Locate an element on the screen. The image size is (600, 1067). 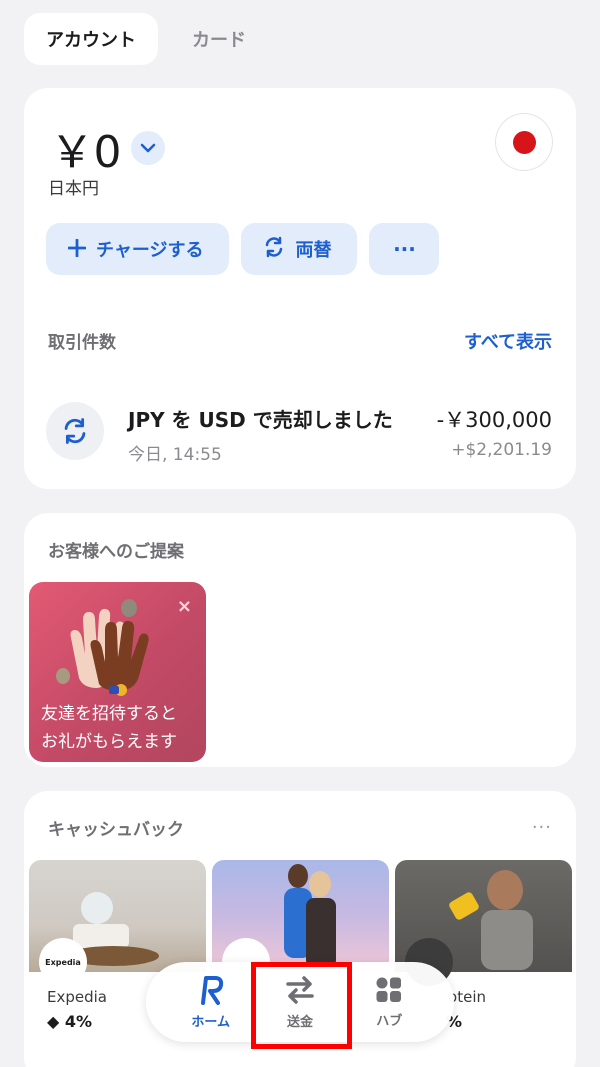
tile-rate: ◆ 4% is located at coordinates (69, 1021).